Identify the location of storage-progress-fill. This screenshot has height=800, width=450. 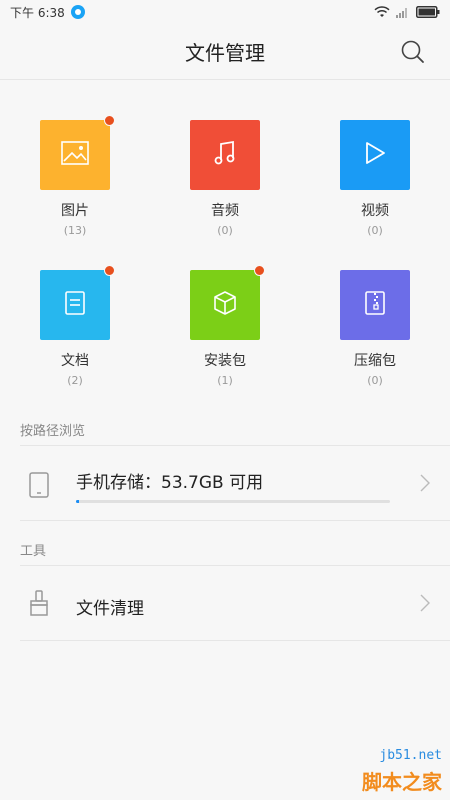
(78, 501).